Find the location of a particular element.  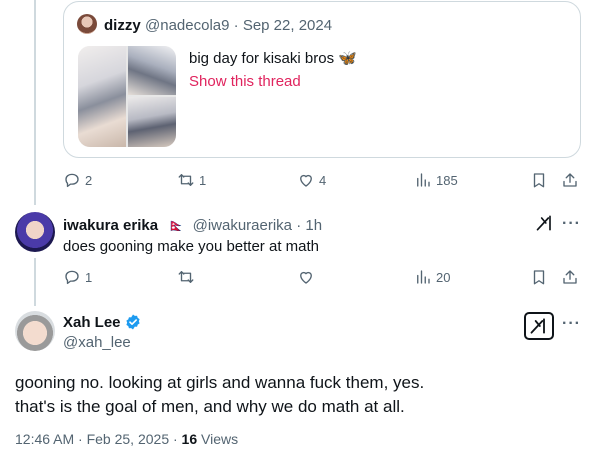

thread-line-mid is located at coordinates (35, 282).